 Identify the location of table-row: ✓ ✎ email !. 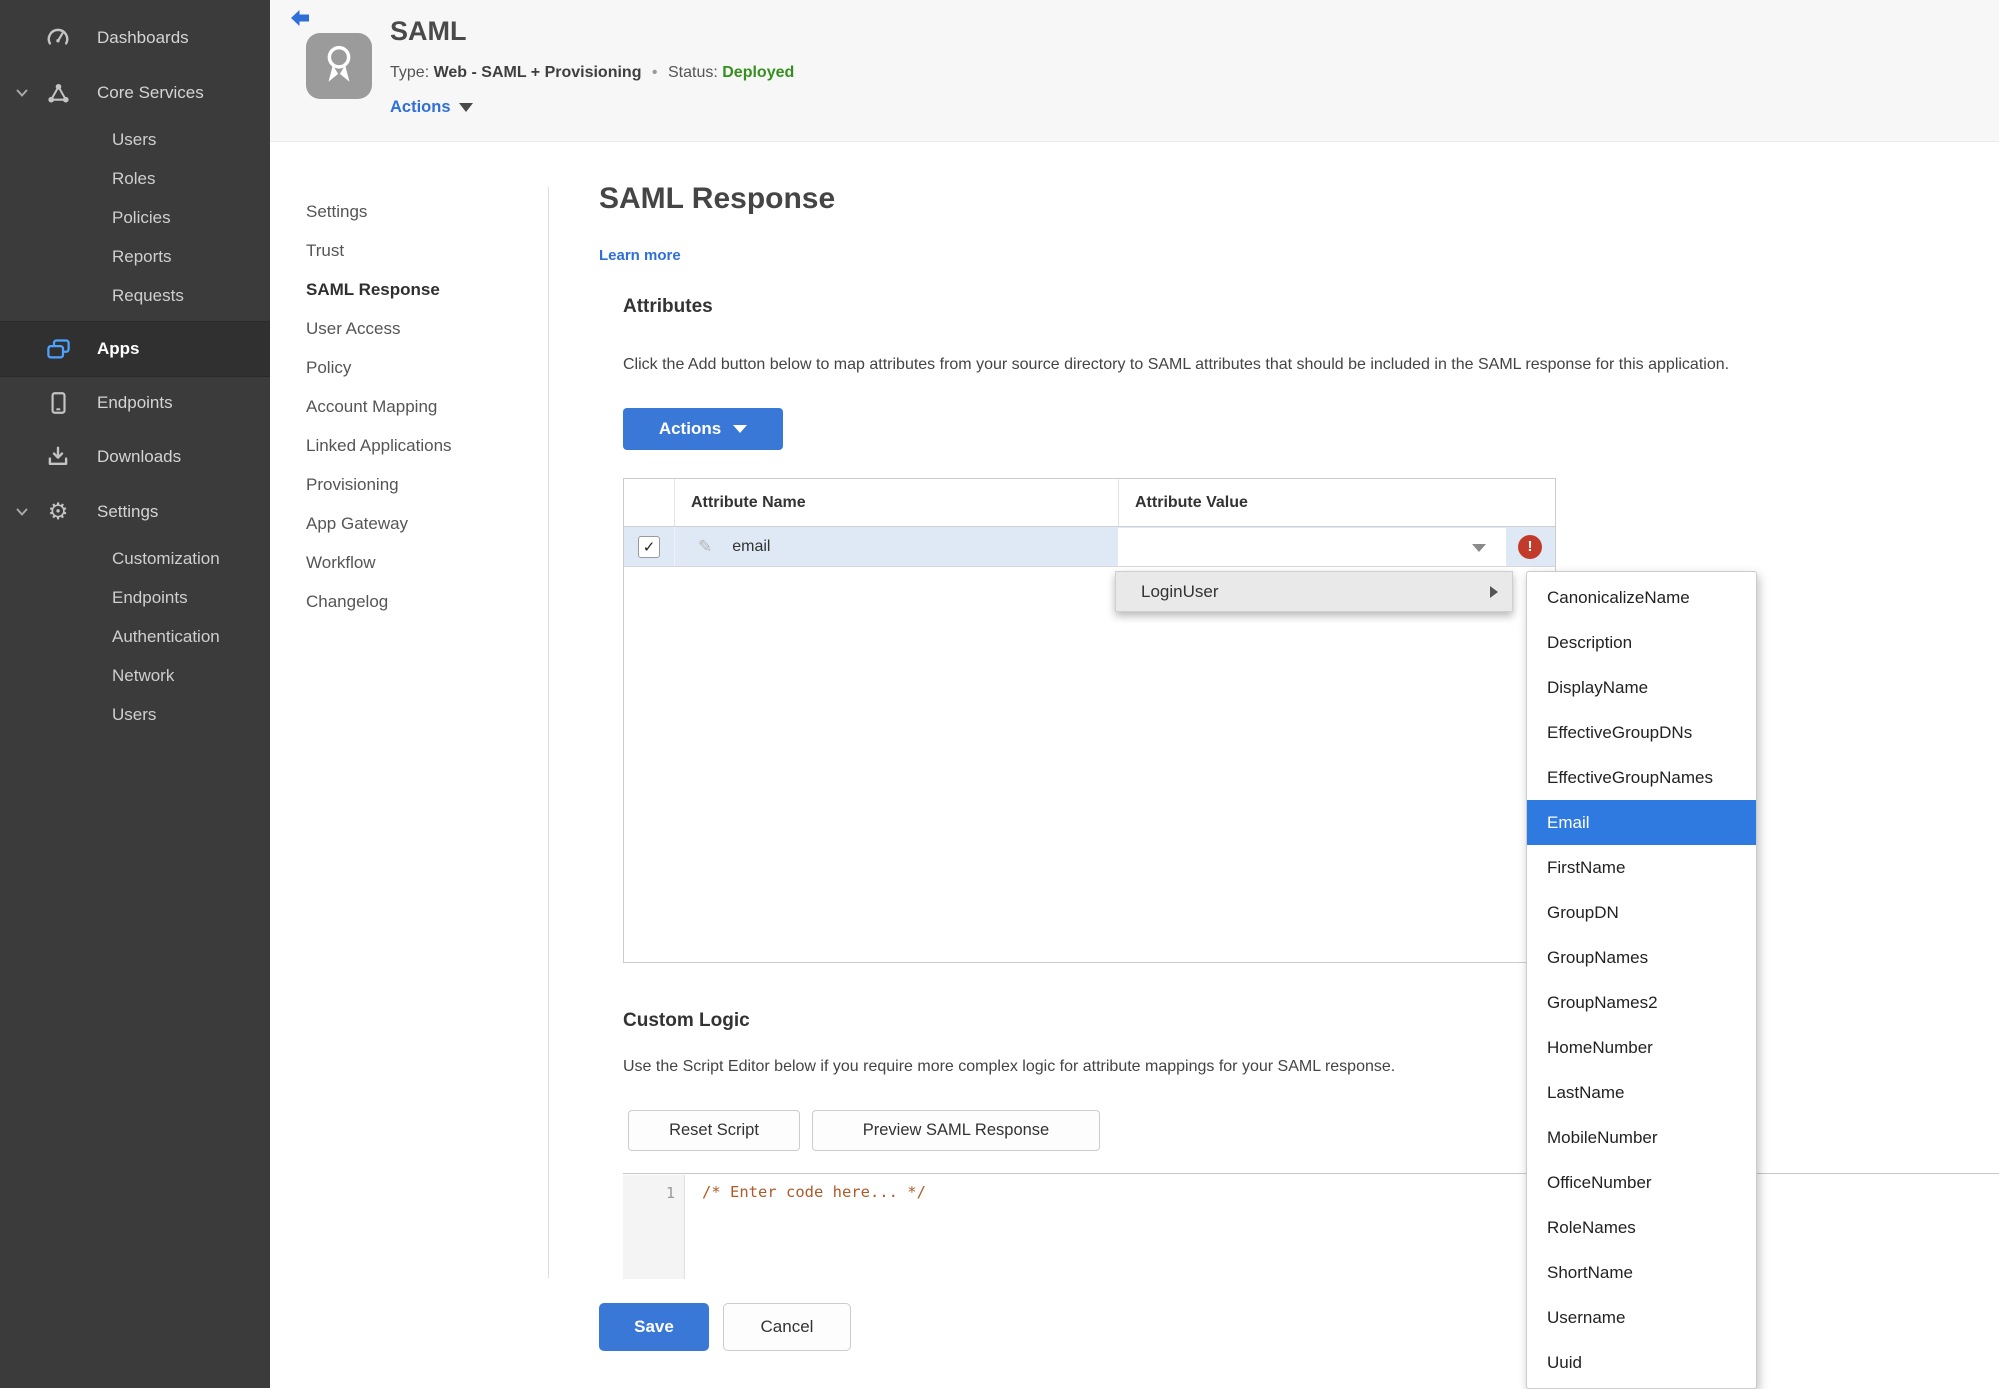
(1089, 547).